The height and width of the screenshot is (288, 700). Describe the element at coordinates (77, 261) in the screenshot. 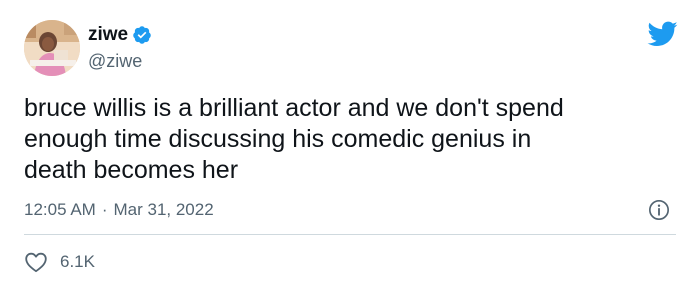

I see `like-count: 6.1K` at that location.